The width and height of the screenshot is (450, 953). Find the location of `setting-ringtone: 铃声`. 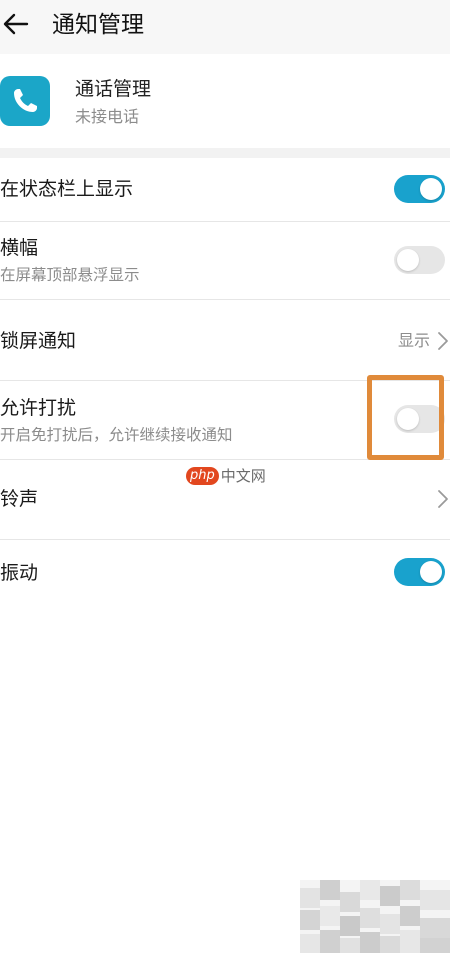

setting-ringtone: 铃声 is located at coordinates (225, 500).